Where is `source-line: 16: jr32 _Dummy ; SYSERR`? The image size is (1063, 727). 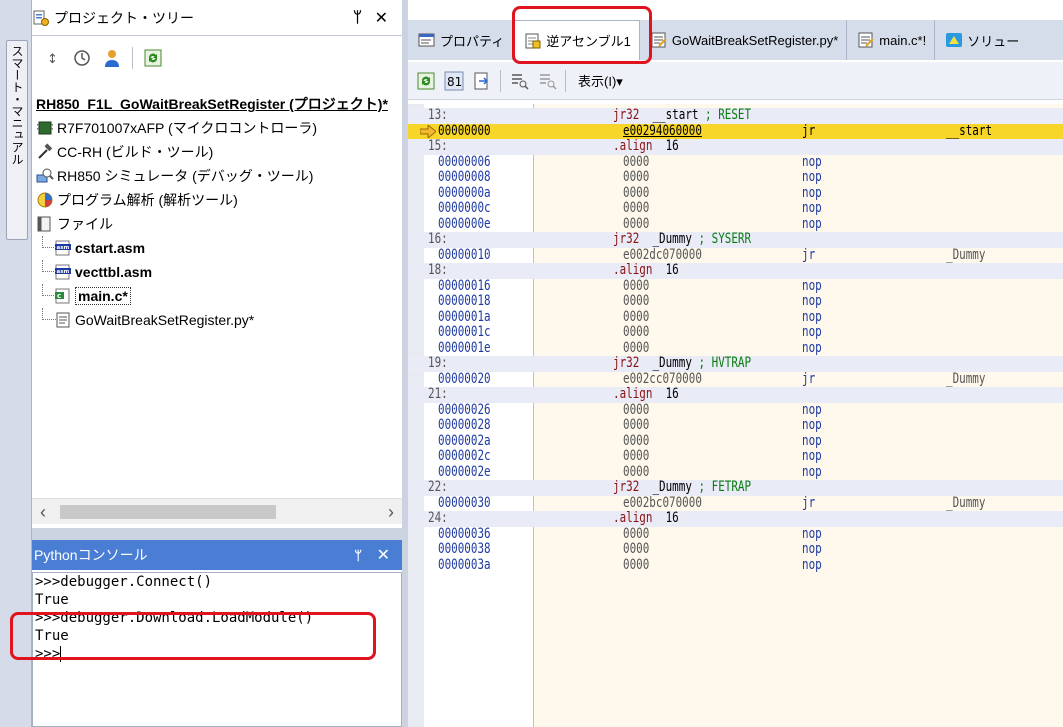 source-line: 16: jr32 _Dummy ; SYSERR is located at coordinates (735, 239).